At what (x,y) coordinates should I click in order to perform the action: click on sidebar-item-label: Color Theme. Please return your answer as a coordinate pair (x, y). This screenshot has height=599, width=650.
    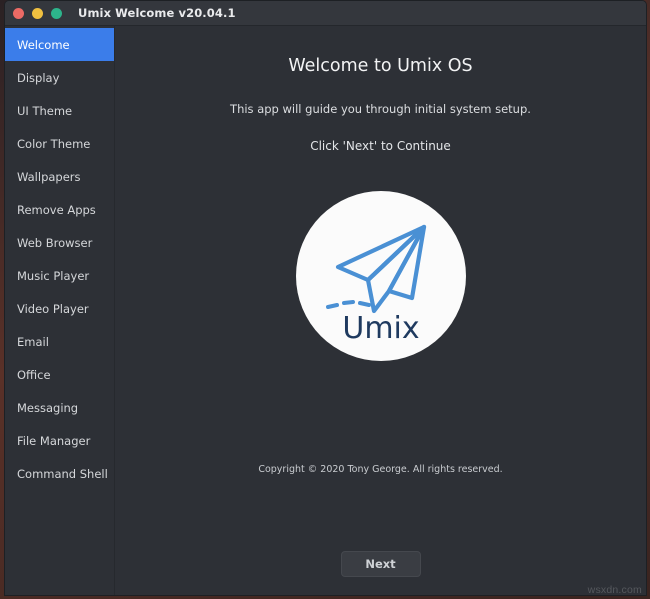
    Looking at the image, I should click on (54, 143).